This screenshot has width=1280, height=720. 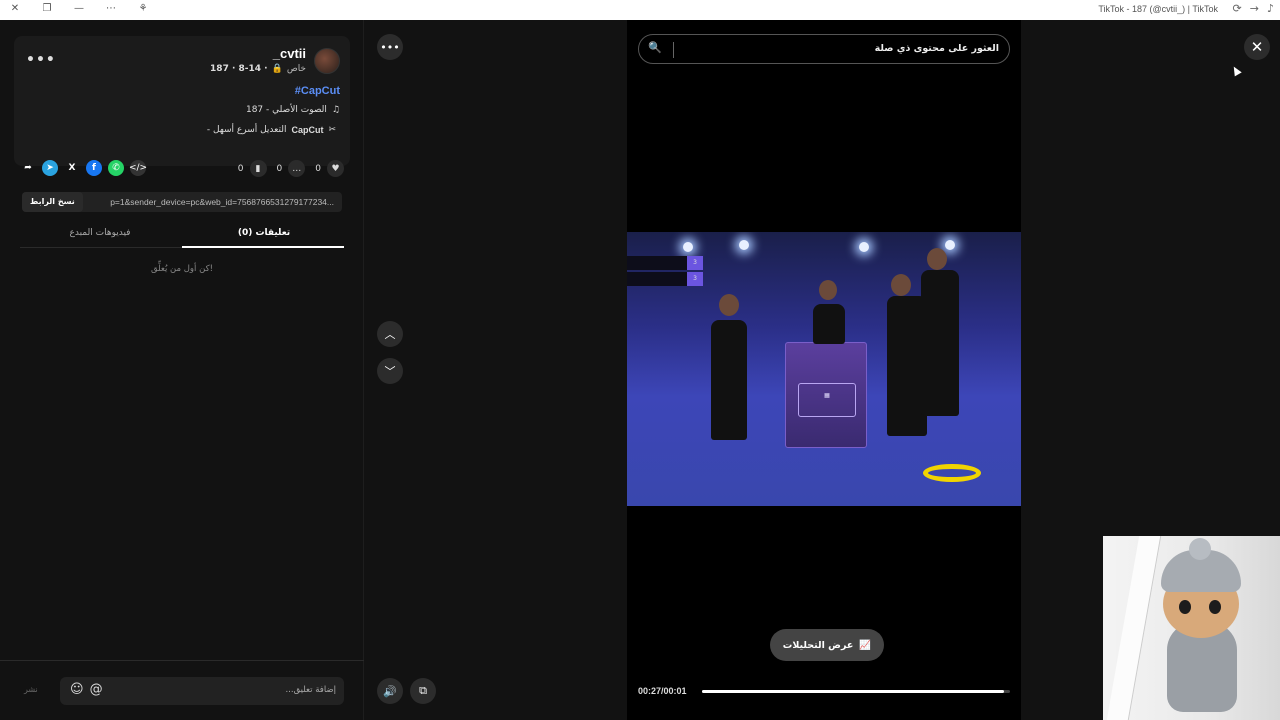 What do you see at coordinates (289, 53) in the screenshot?
I see `username: _cvtii` at bounding box center [289, 53].